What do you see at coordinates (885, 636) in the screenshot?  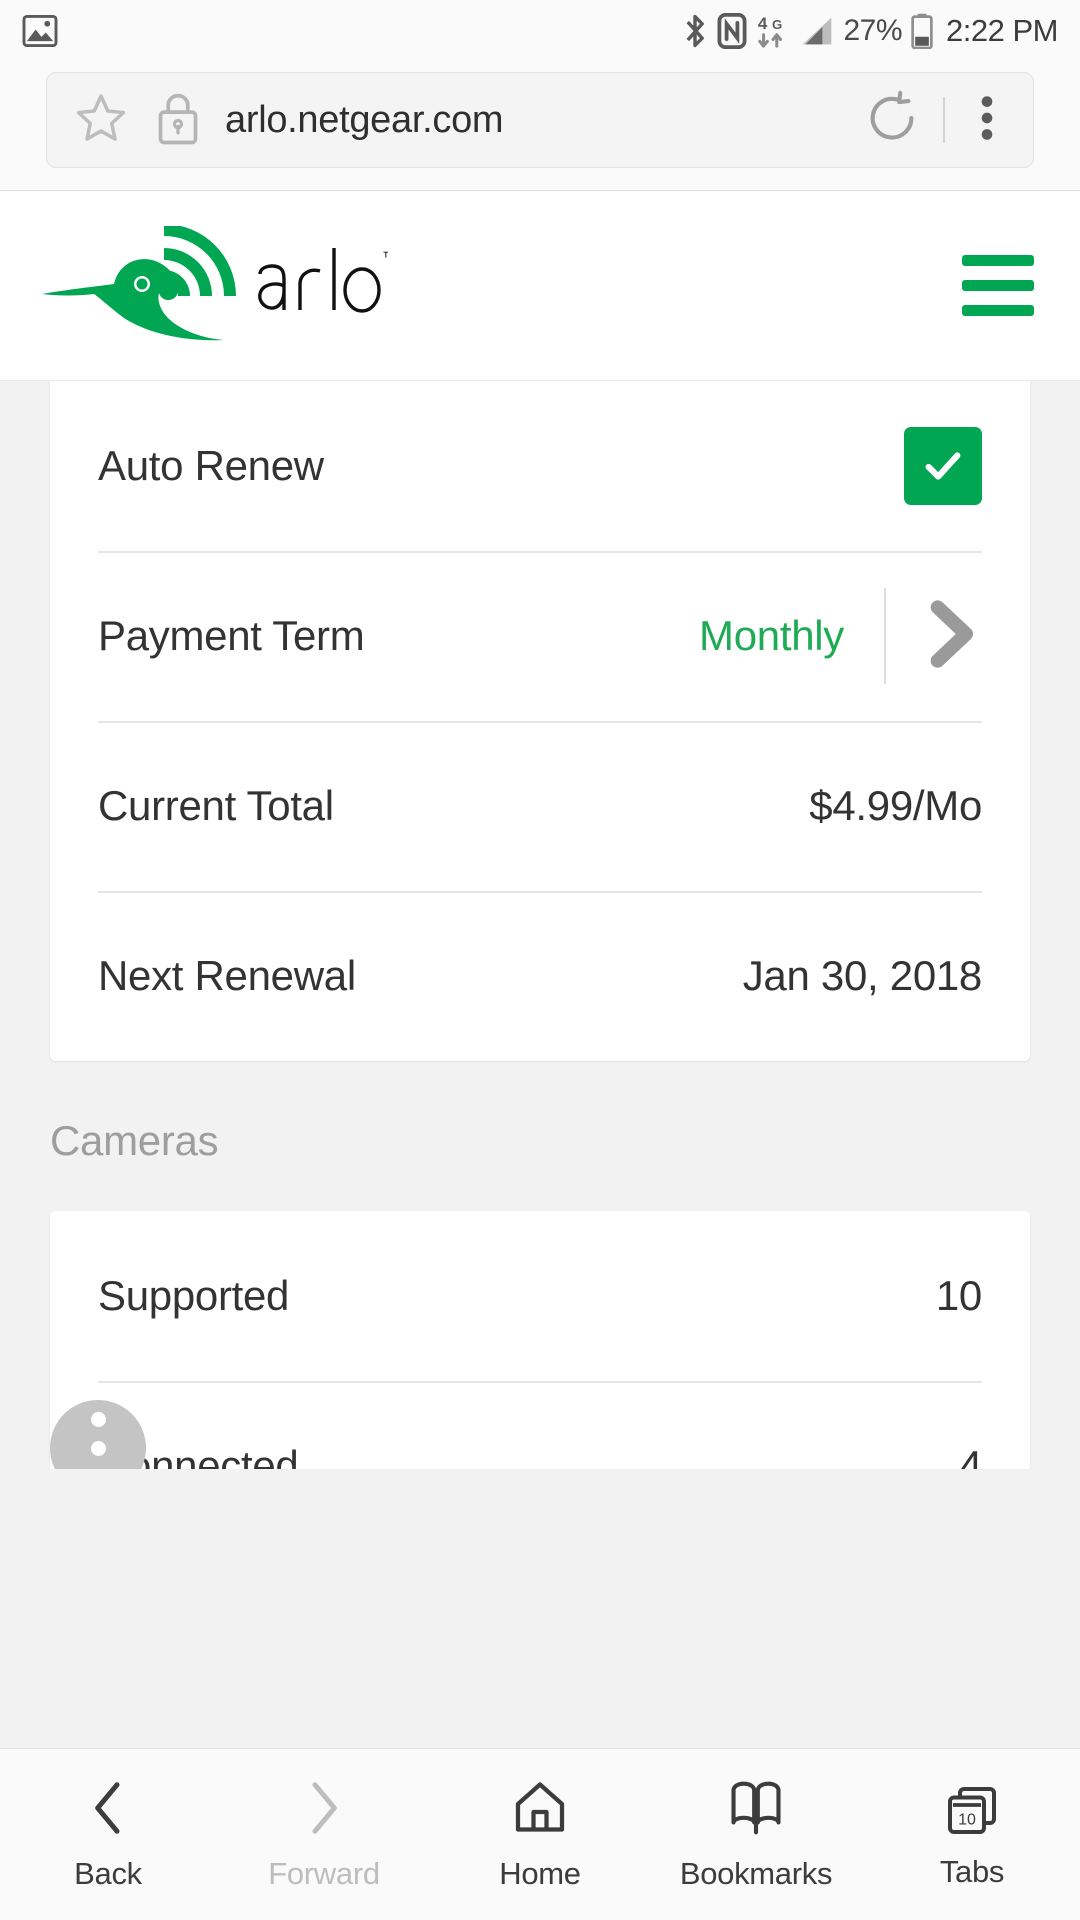 I see `row-divider` at bounding box center [885, 636].